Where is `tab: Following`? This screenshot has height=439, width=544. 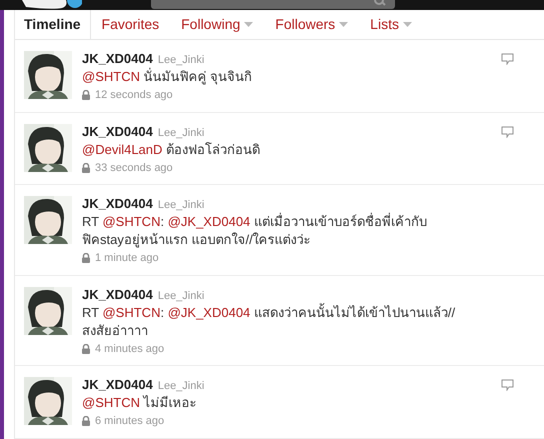
tab: Following is located at coordinates (217, 24).